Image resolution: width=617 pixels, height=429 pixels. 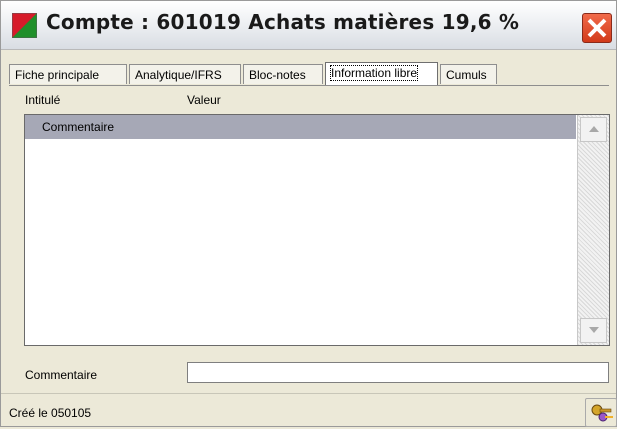 I want to click on vertical-scrollbar, so click(x=593, y=230).